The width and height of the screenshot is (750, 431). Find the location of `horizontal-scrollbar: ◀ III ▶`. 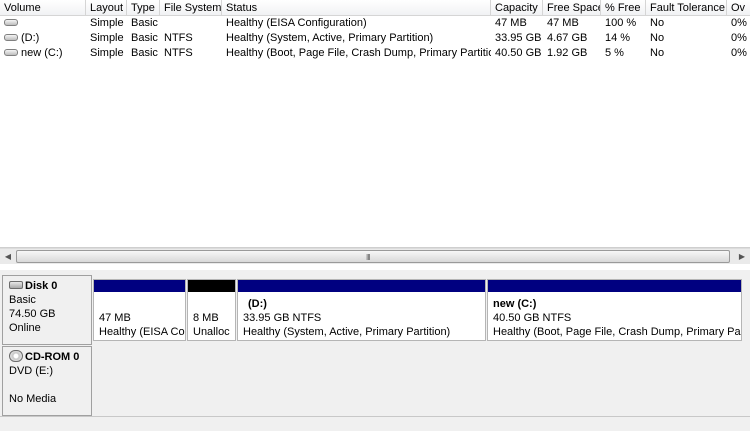

horizontal-scrollbar: ◀ III ▶ is located at coordinates (375, 256).